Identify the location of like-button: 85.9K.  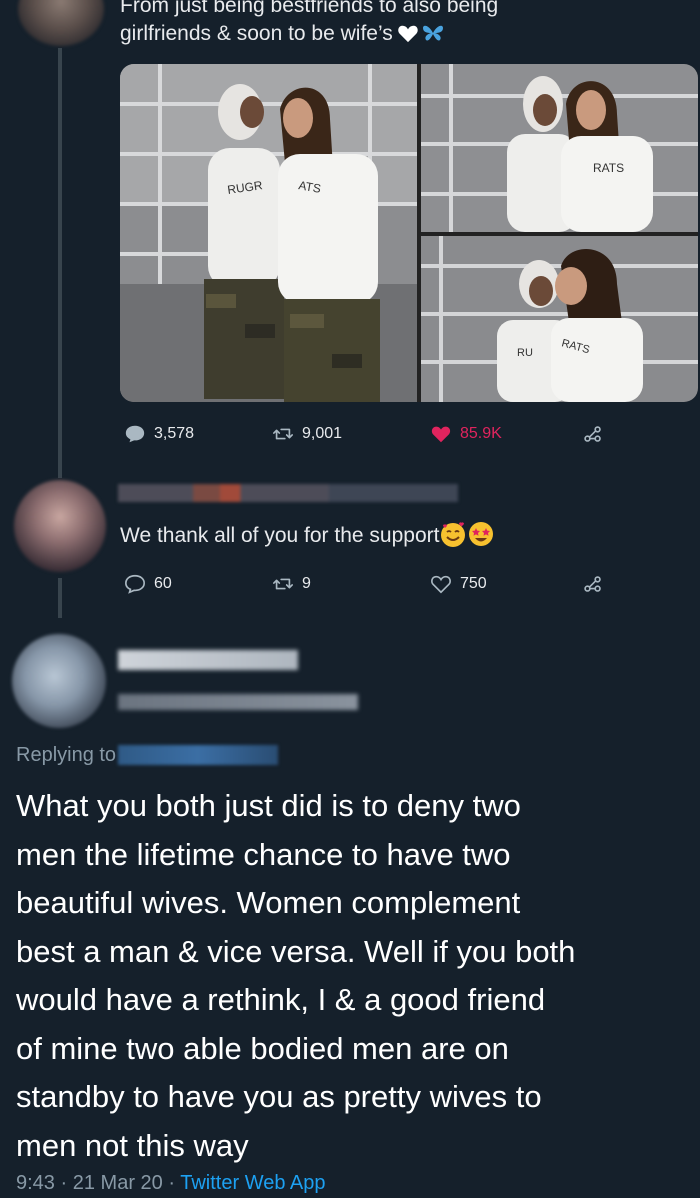
(466, 434).